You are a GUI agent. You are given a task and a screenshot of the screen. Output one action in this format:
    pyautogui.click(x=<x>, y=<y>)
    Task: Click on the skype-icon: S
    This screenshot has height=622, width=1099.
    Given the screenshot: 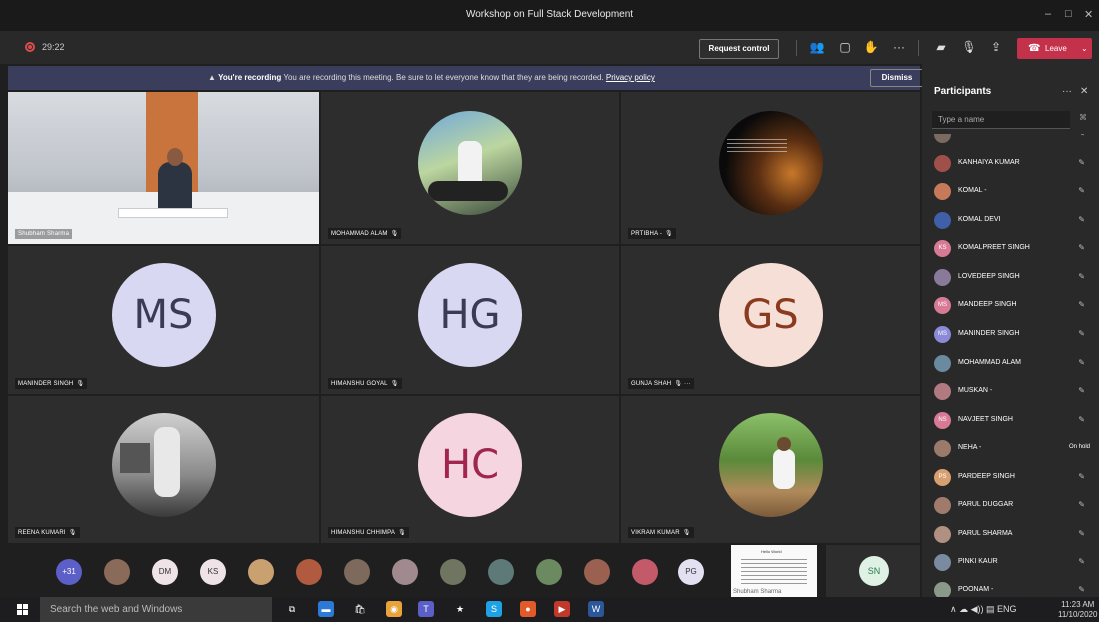 What is the action you would take?
    pyautogui.click(x=494, y=609)
    